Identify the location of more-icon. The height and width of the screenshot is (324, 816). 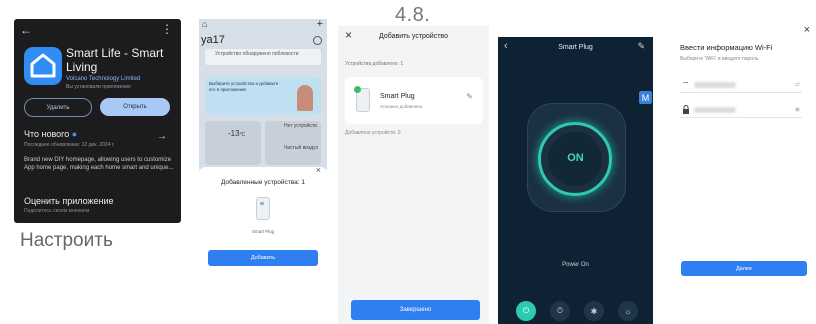
(317, 40).